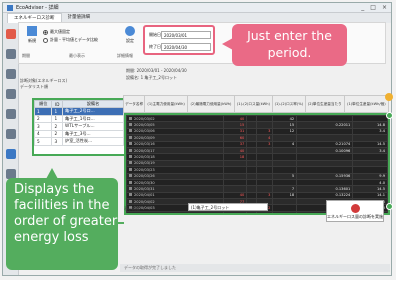  Describe the element at coordinates (186, 35) in the screenshot. I see `start-date-input: 2020/03/01` at that location.